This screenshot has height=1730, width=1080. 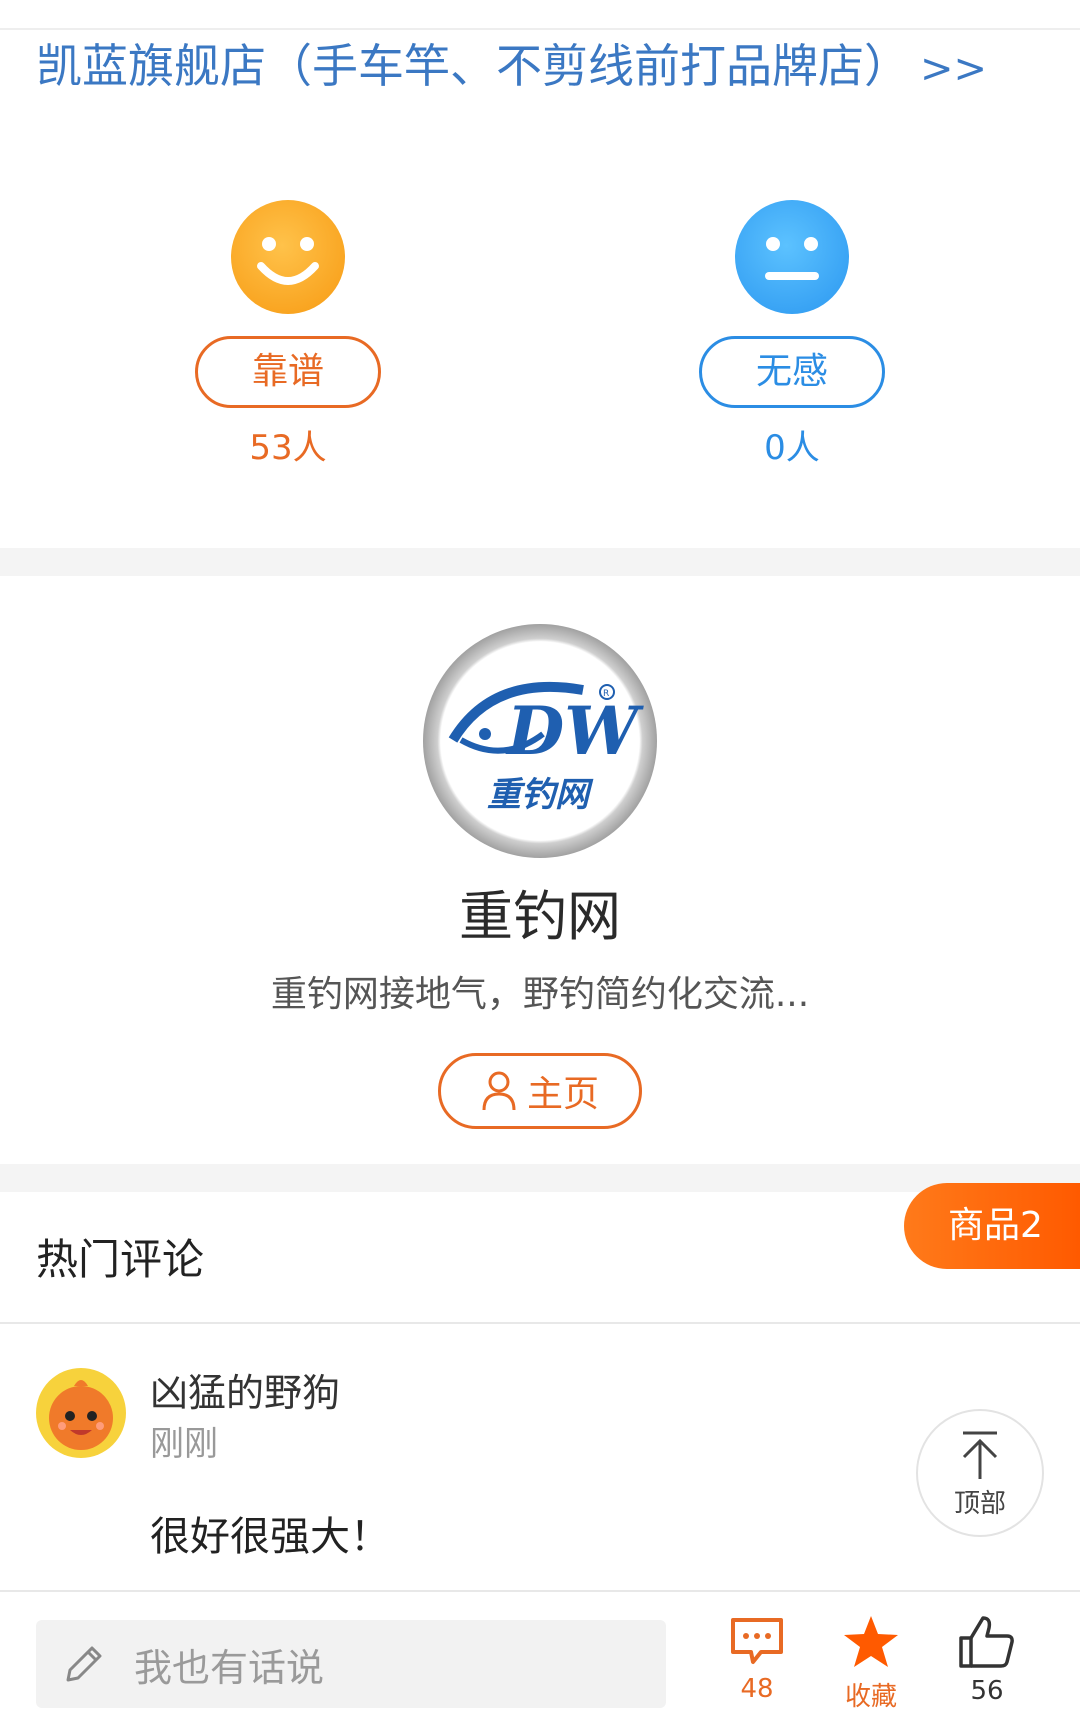 I want to click on user-icon, so click(x=499, y=1091).